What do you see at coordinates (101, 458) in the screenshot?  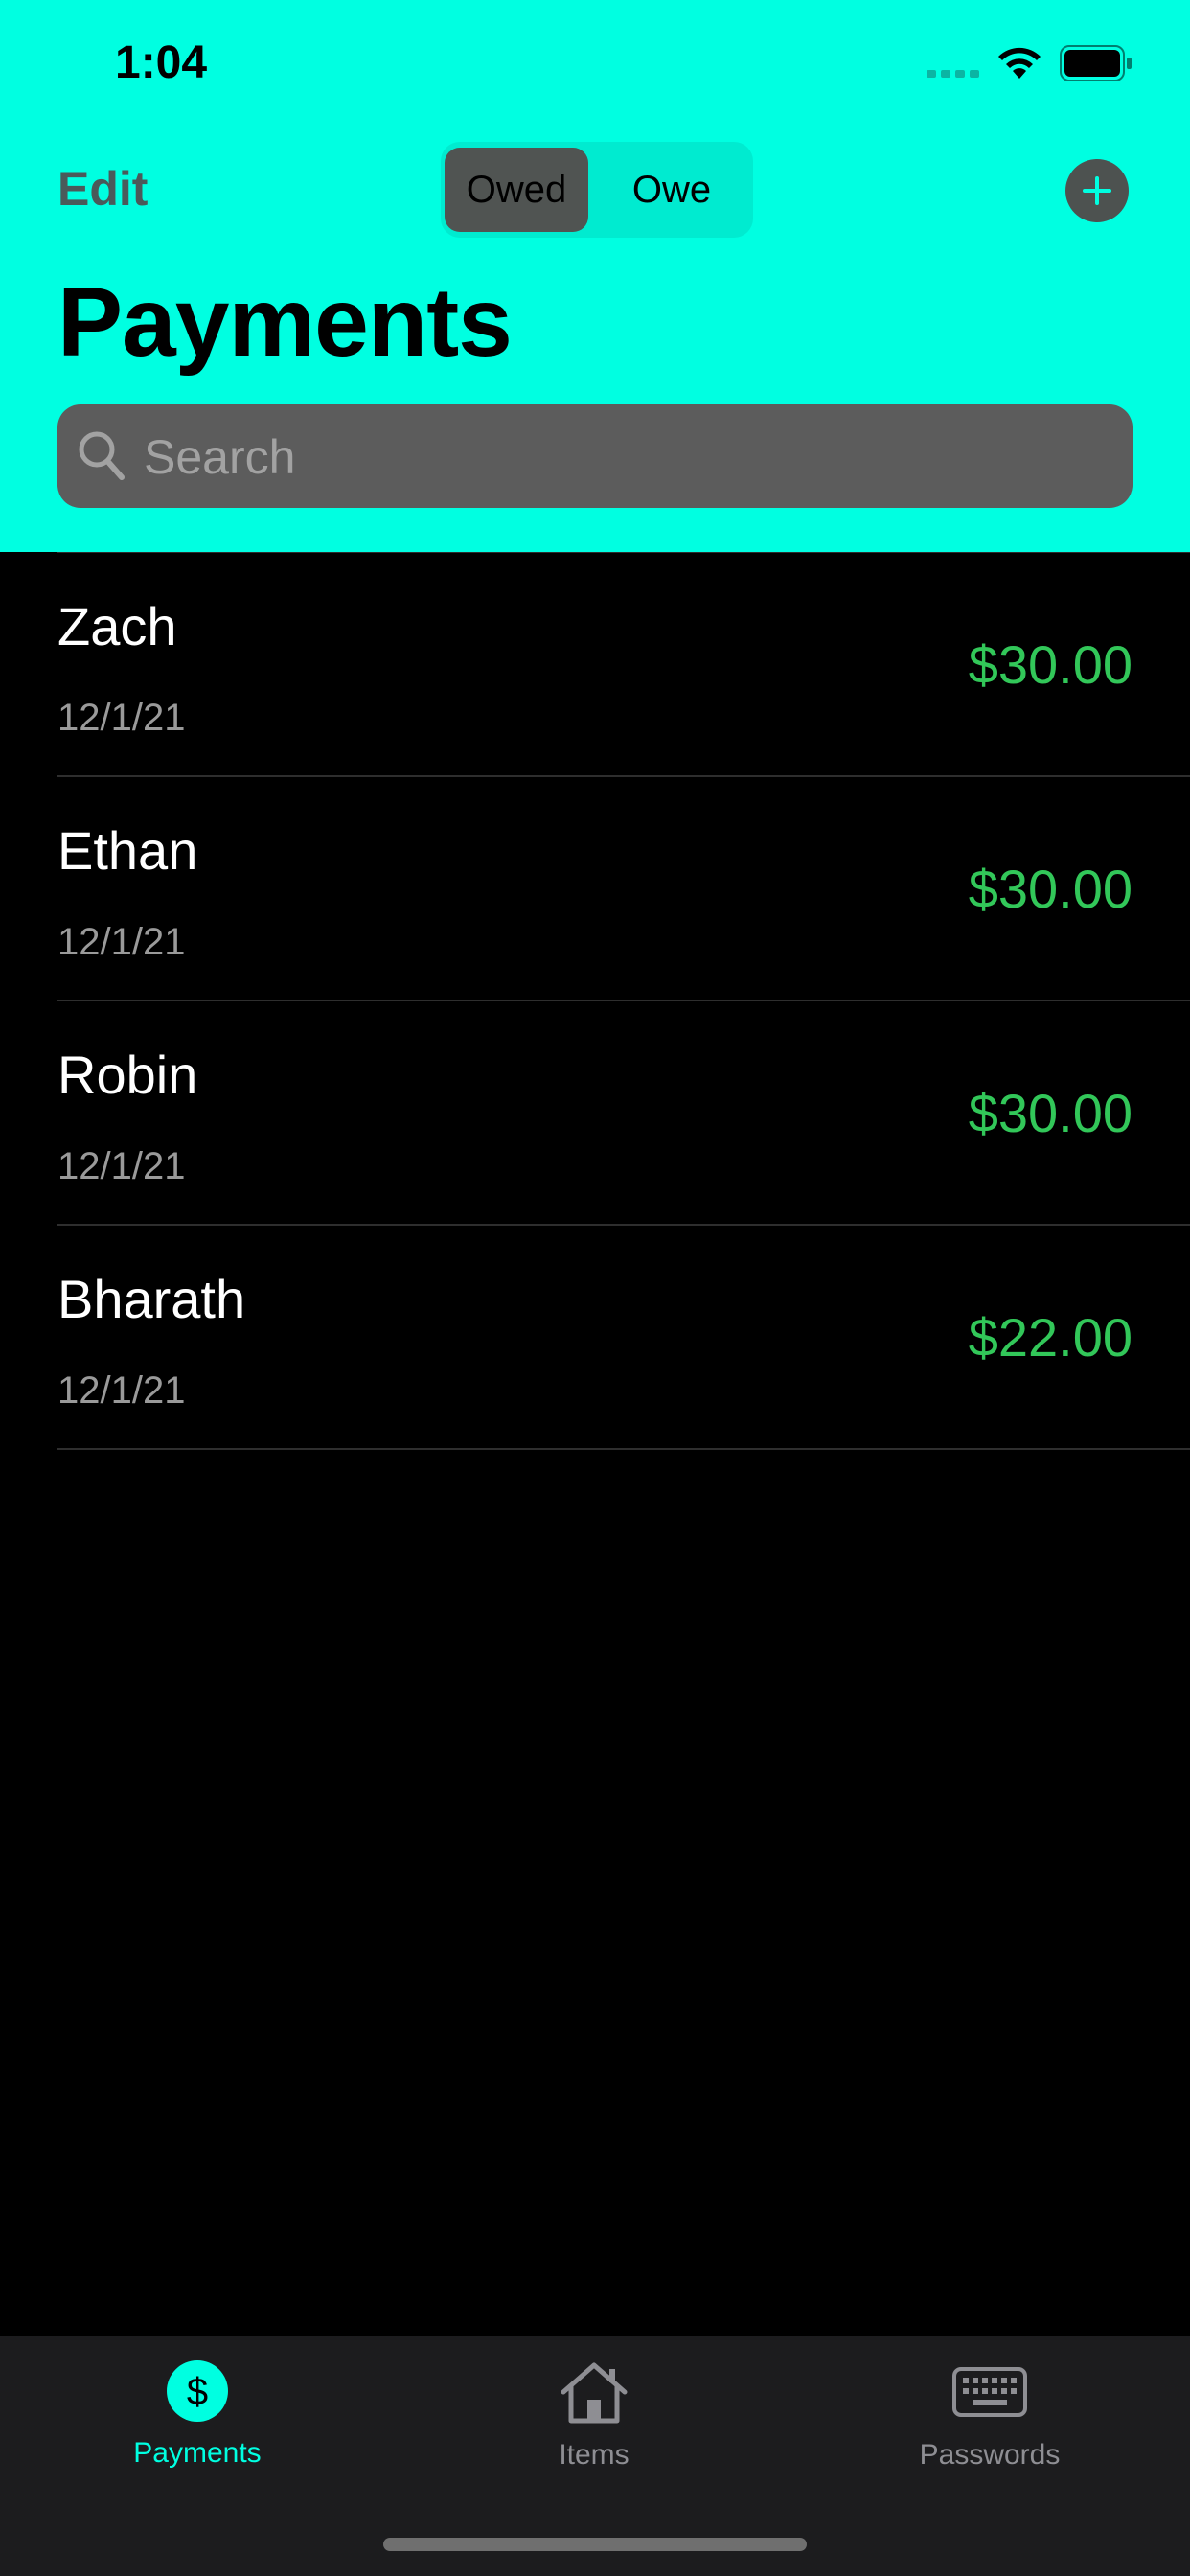 I see `search-icon` at bounding box center [101, 458].